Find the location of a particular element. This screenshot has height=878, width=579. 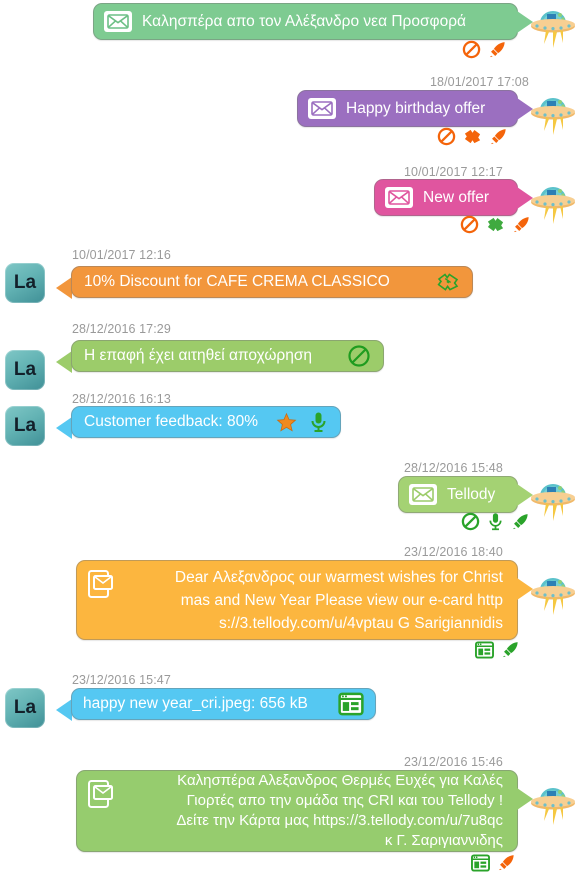

message-bubble-4: 10% Discount for CAFE CREMA CLASSICO is located at coordinates (272, 282).